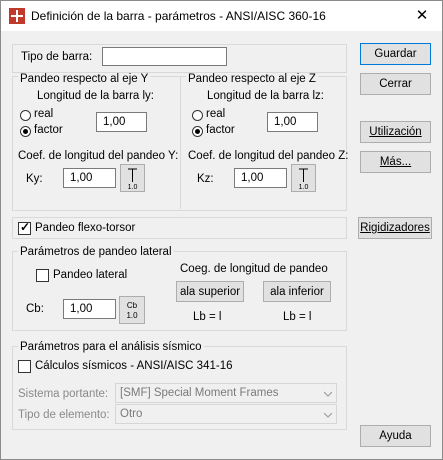 Image resolution: width=443 pixels, height=460 pixels. What do you see at coordinates (95, 96) in the screenshot?
I see `groupY-longitud: Longitud de la barra ly:` at bounding box center [95, 96].